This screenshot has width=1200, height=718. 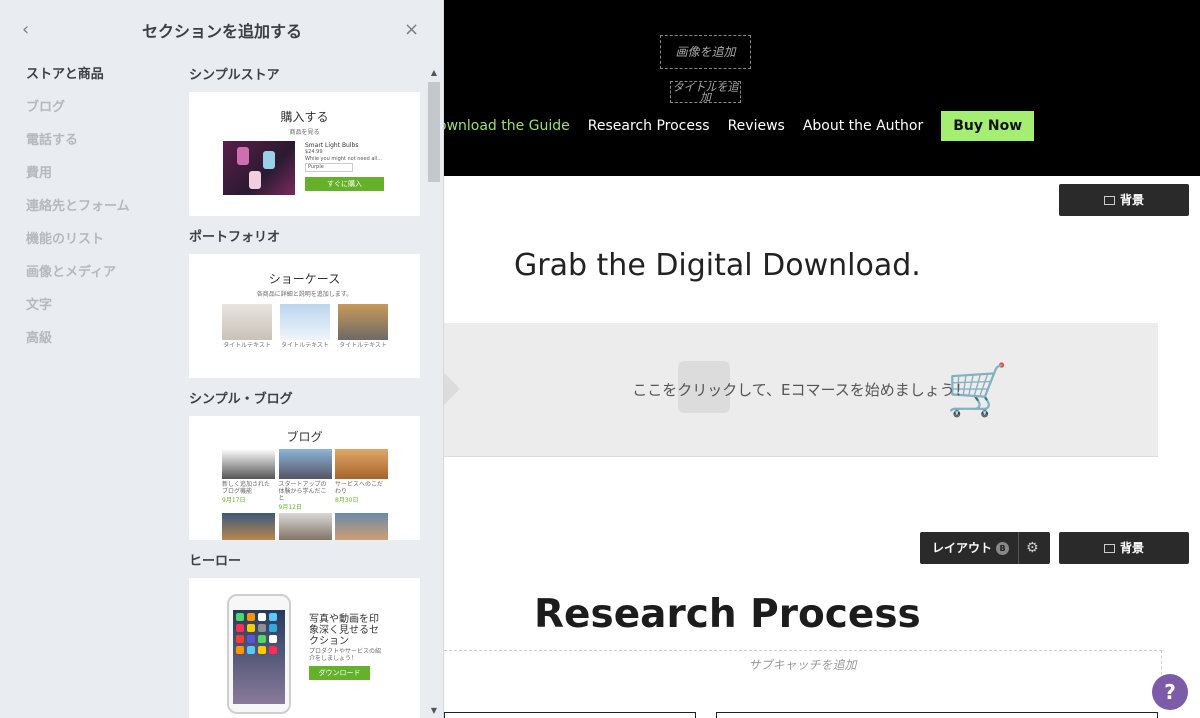 What do you see at coordinates (304, 437) in the screenshot?
I see `card-title: ブログ` at bounding box center [304, 437].